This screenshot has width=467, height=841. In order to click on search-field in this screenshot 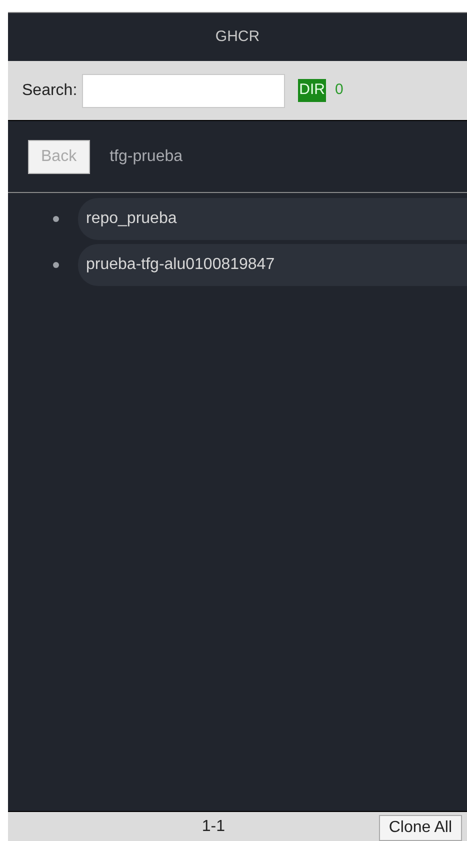, I will do `click(184, 91)`.